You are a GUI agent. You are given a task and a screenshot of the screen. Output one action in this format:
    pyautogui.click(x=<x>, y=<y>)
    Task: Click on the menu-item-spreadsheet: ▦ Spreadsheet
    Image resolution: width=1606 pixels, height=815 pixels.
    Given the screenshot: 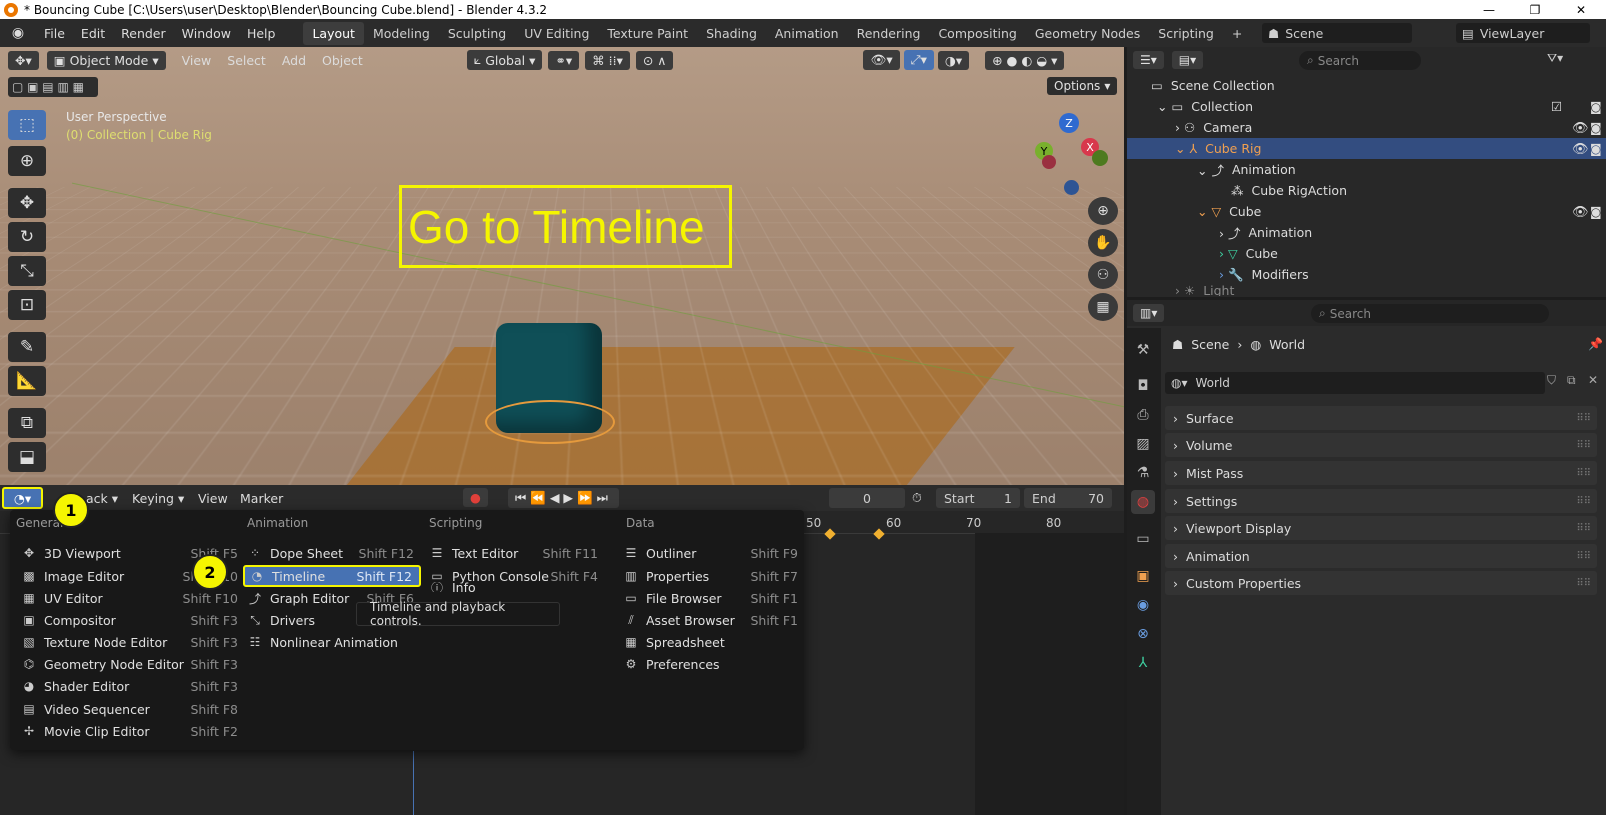 What is the action you would take?
    pyautogui.click(x=710, y=642)
    